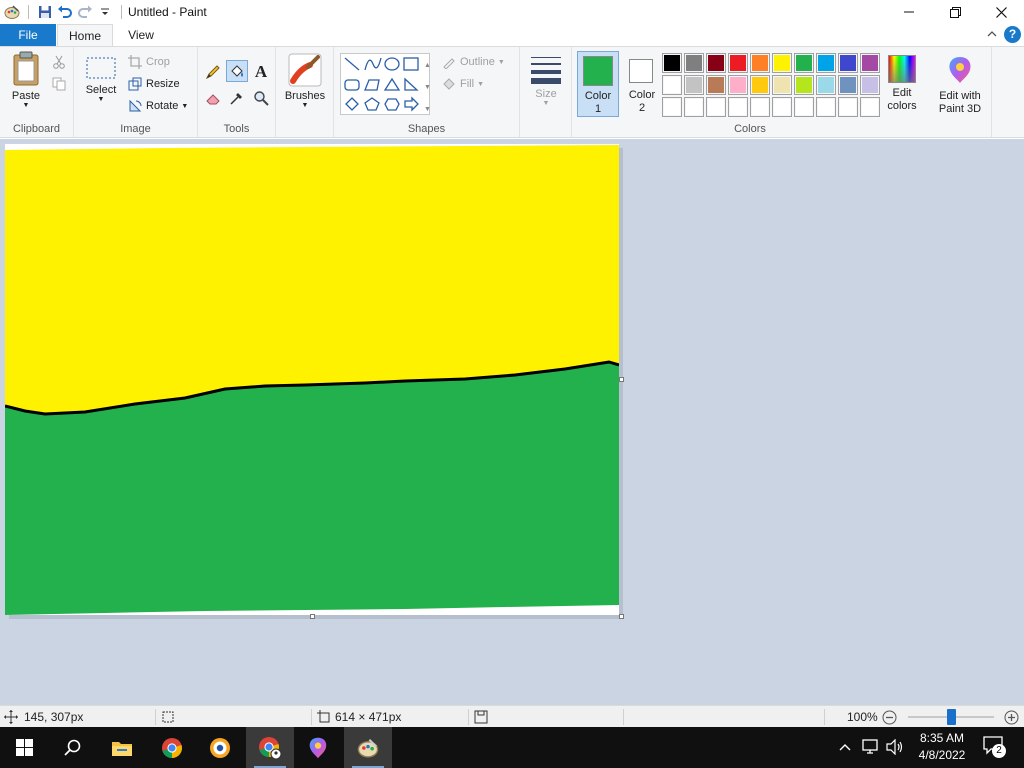  Describe the element at coordinates (149, 62) in the screenshot. I see `crop-button: Crop` at that location.